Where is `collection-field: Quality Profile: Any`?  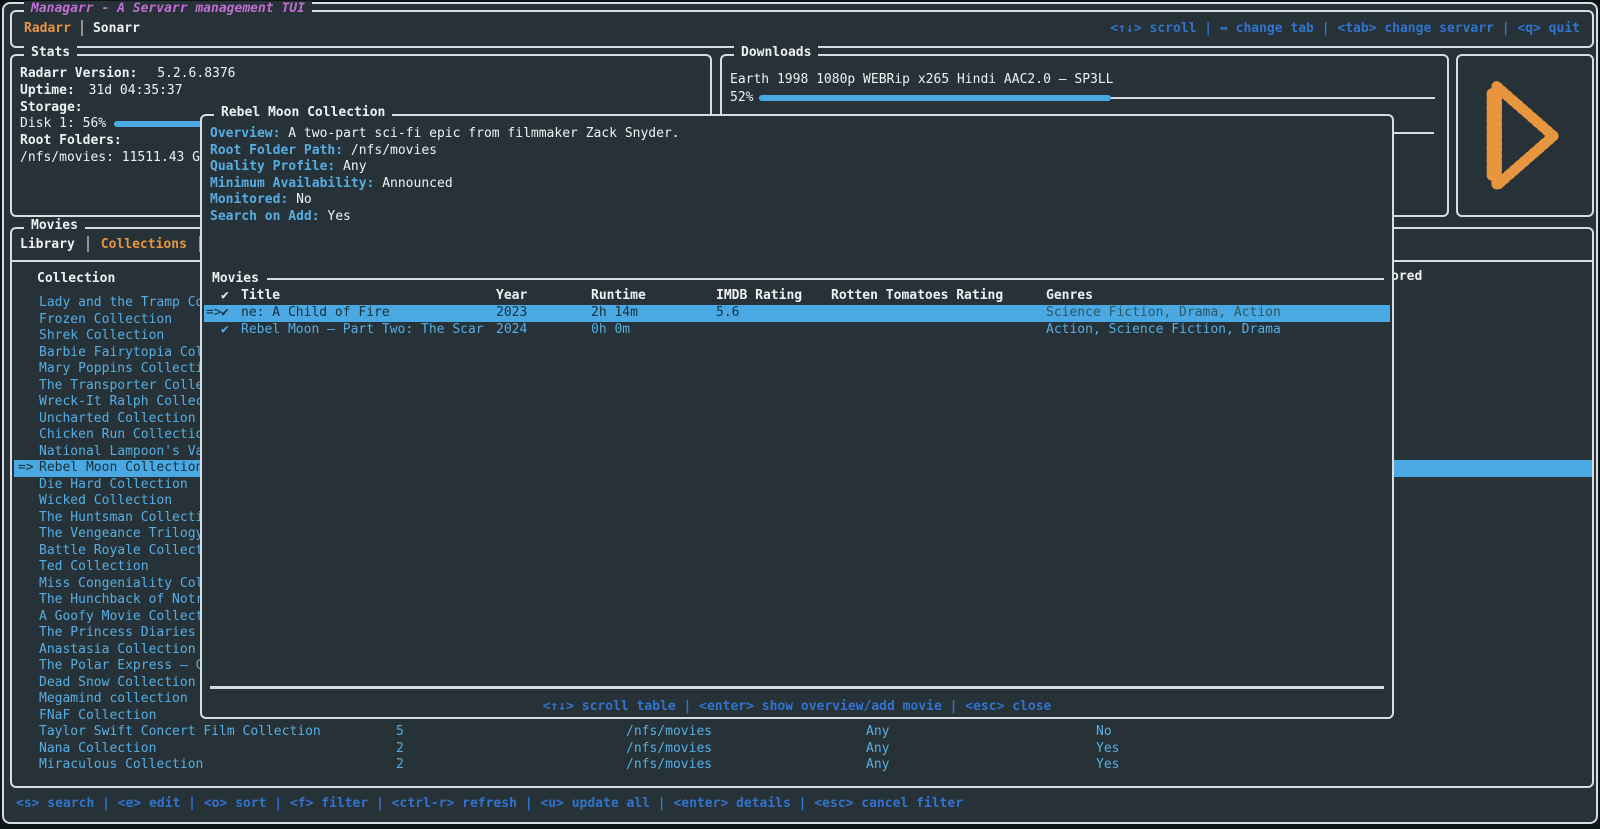 collection-field: Quality Profile: Any is located at coordinates (288, 166).